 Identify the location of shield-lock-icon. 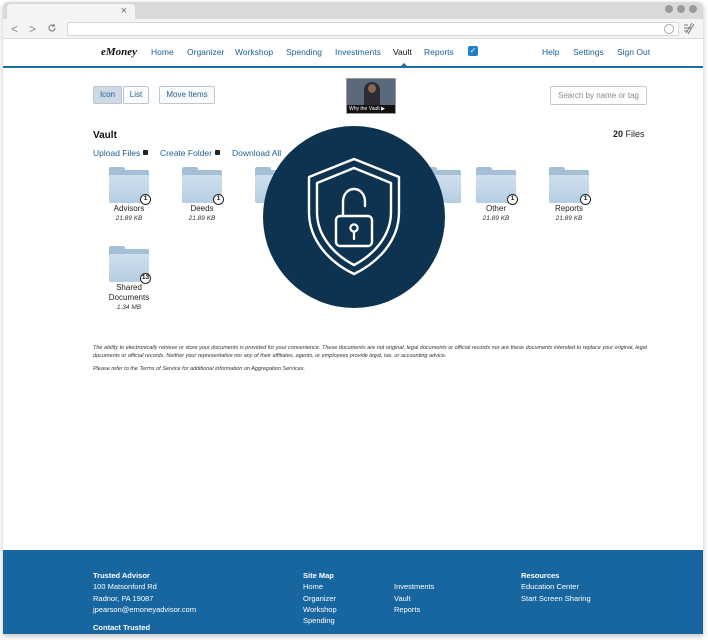
(354, 216).